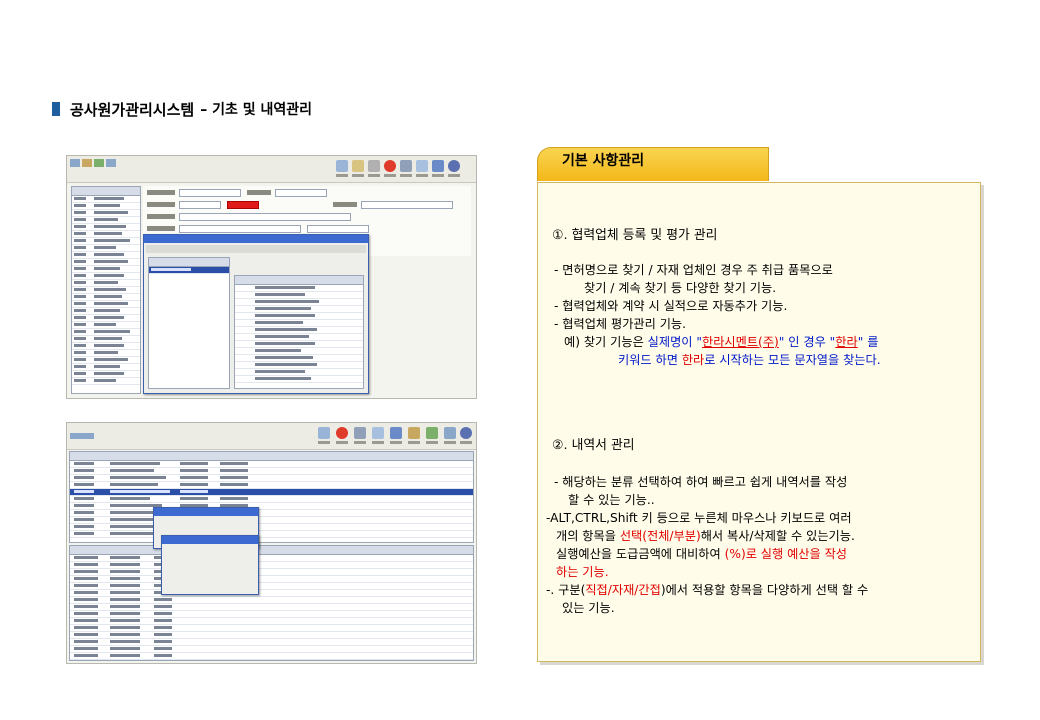 The image size is (1040, 720). I want to click on note-line-example: 예) 찾기 기능은 실제명이 "한라시멘트(주)" 인 경우 "한라" 를, so click(721, 342).